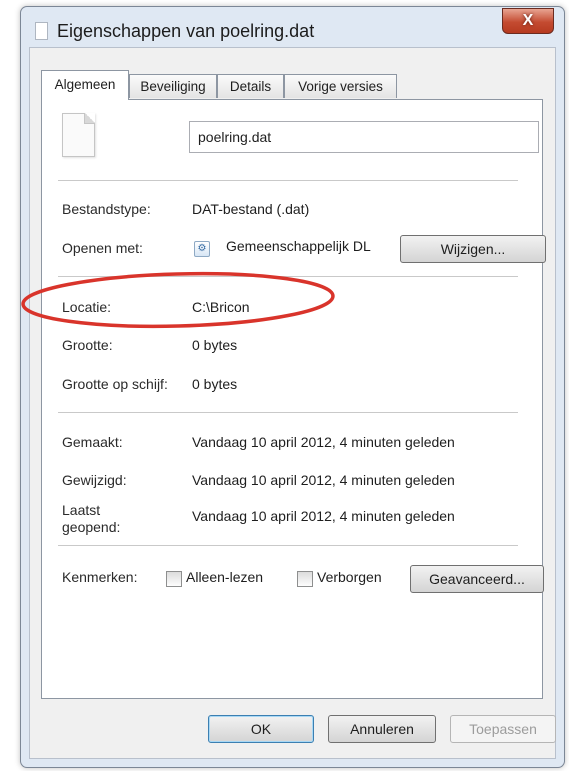 This screenshot has width=569, height=771. Describe the element at coordinates (115, 384) in the screenshot. I see `size-on-disk-label: Grootte op schijf:` at that location.